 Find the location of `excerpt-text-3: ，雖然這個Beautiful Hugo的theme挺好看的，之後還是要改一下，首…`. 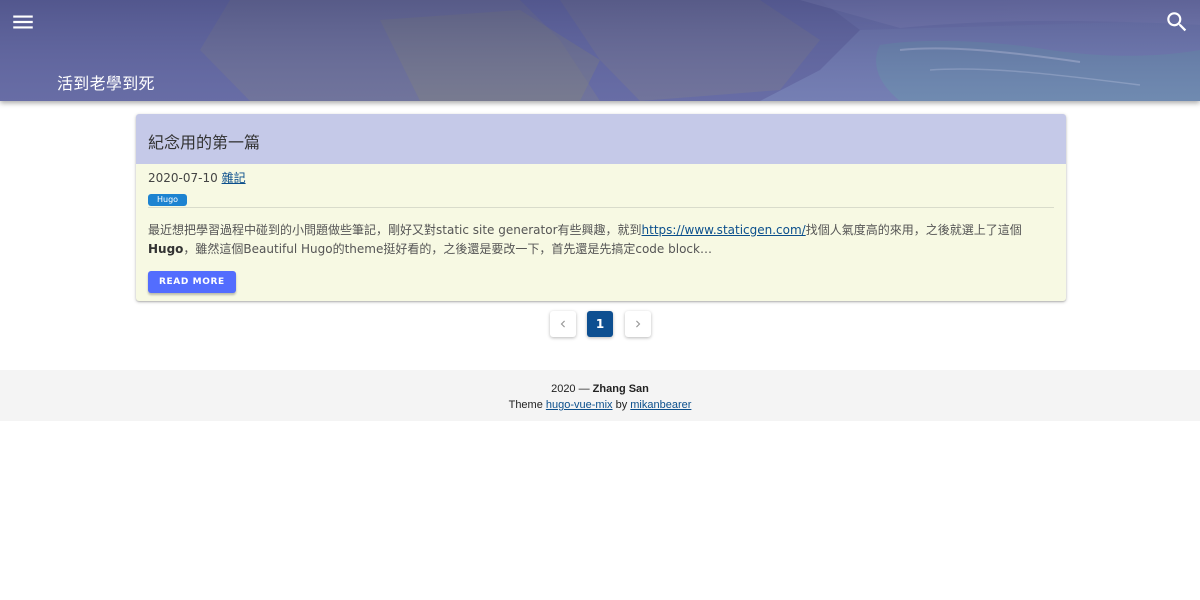

excerpt-text-3: ，雖然這個Beautiful Hugo的theme挺好看的，之後還是要改一下，首… is located at coordinates (447, 249).